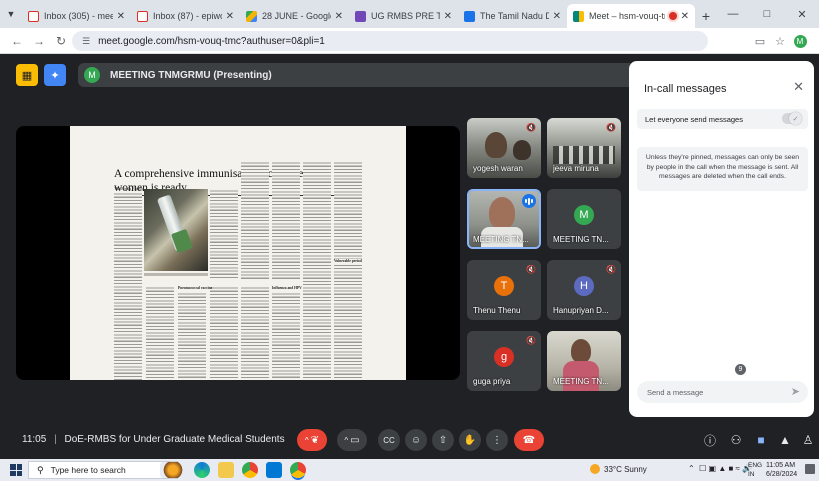 The width and height of the screenshot is (819, 481). What do you see at coordinates (142, 16) in the screenshot?
I see `gmail-icon` at bounding box center [142, 16].